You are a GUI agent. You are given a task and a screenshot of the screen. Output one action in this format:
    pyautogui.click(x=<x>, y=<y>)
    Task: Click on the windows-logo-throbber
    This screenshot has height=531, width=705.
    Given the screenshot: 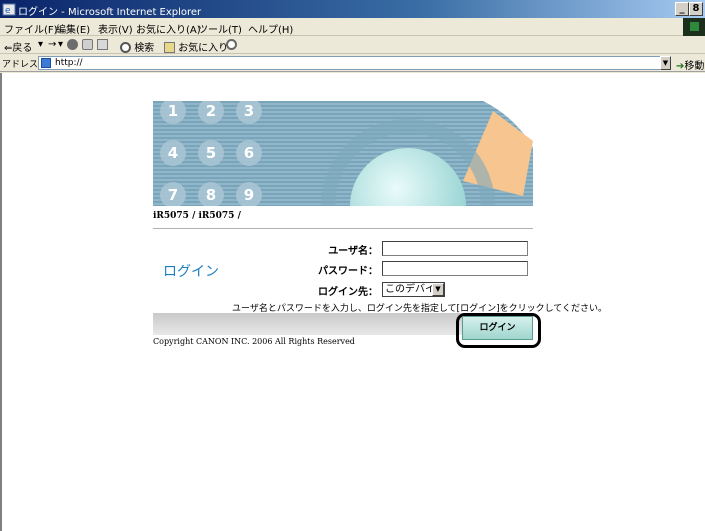 What is the action you would take?
    pyautogui.click(x=694, y=27)
    